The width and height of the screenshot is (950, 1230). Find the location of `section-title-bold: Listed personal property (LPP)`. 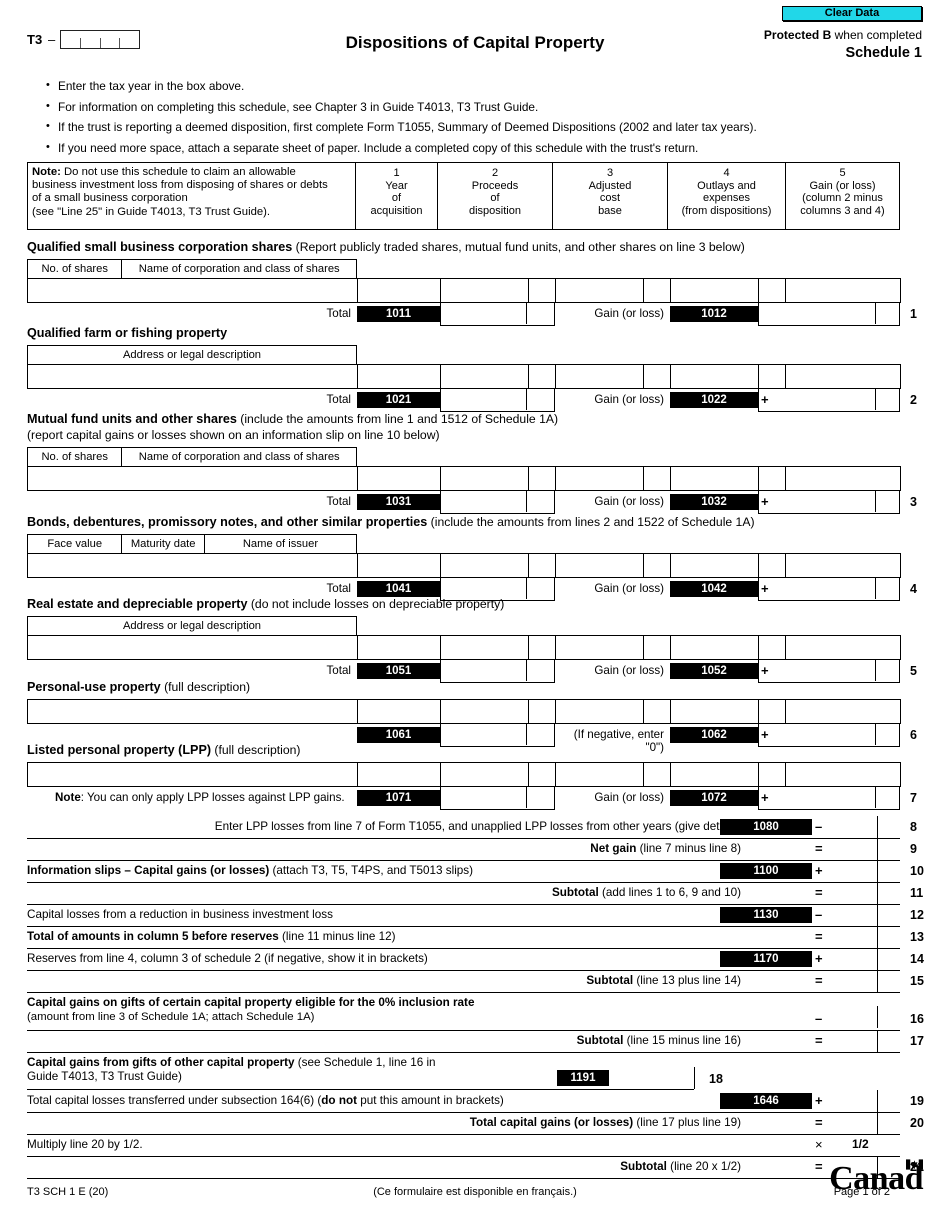

section-title-bold: Listed personal property (LPP) is located at coordinates (119, 750).